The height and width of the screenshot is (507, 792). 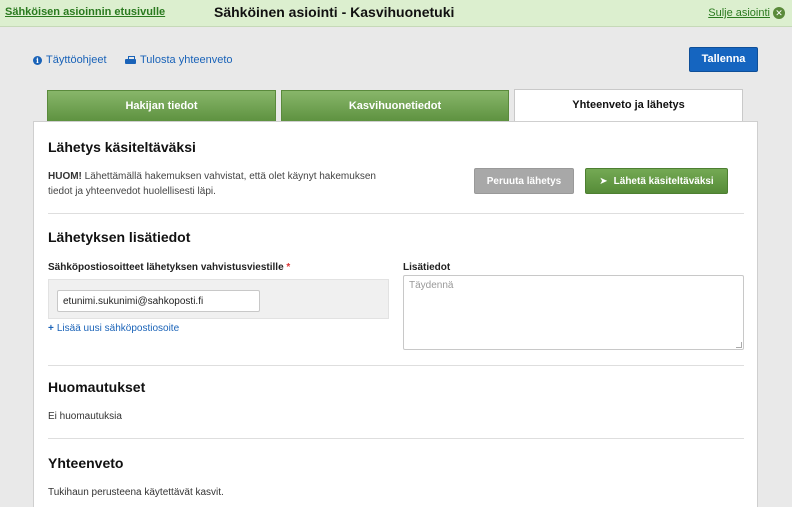 What do you see at coordinates (723, 59) in the screenshot?
I see `save-button: Tallenna` at bounding box center [723, 59].